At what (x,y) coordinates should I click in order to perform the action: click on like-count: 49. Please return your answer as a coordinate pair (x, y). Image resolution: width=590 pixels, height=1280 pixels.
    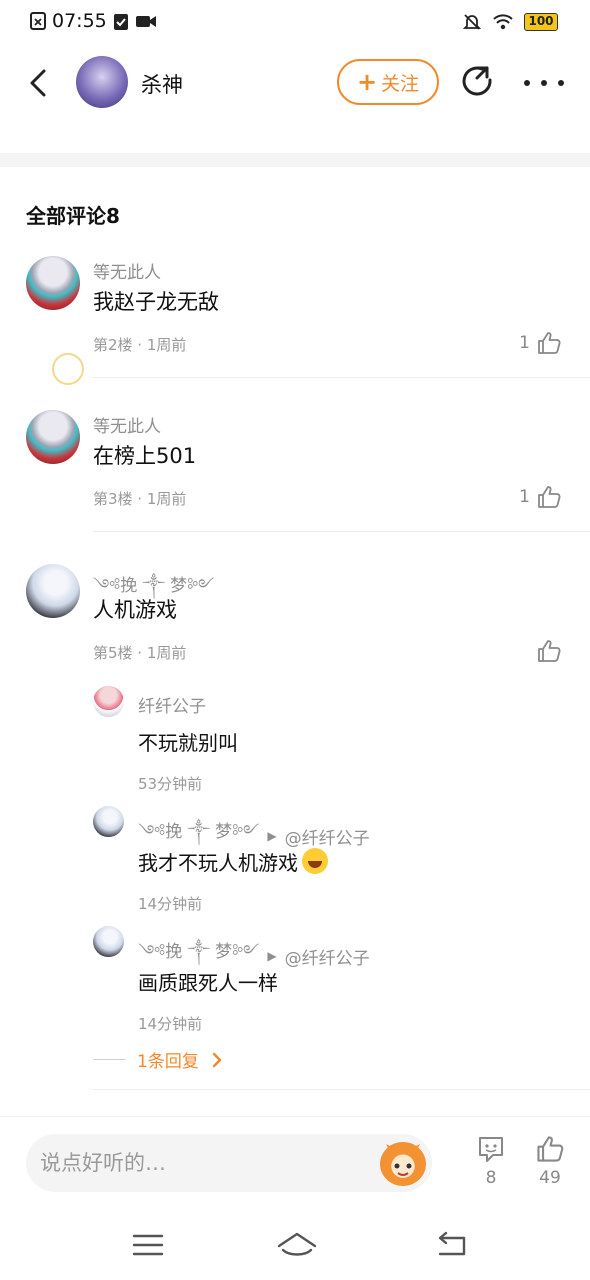
    Looking at the image, I should click on (550, 1178).